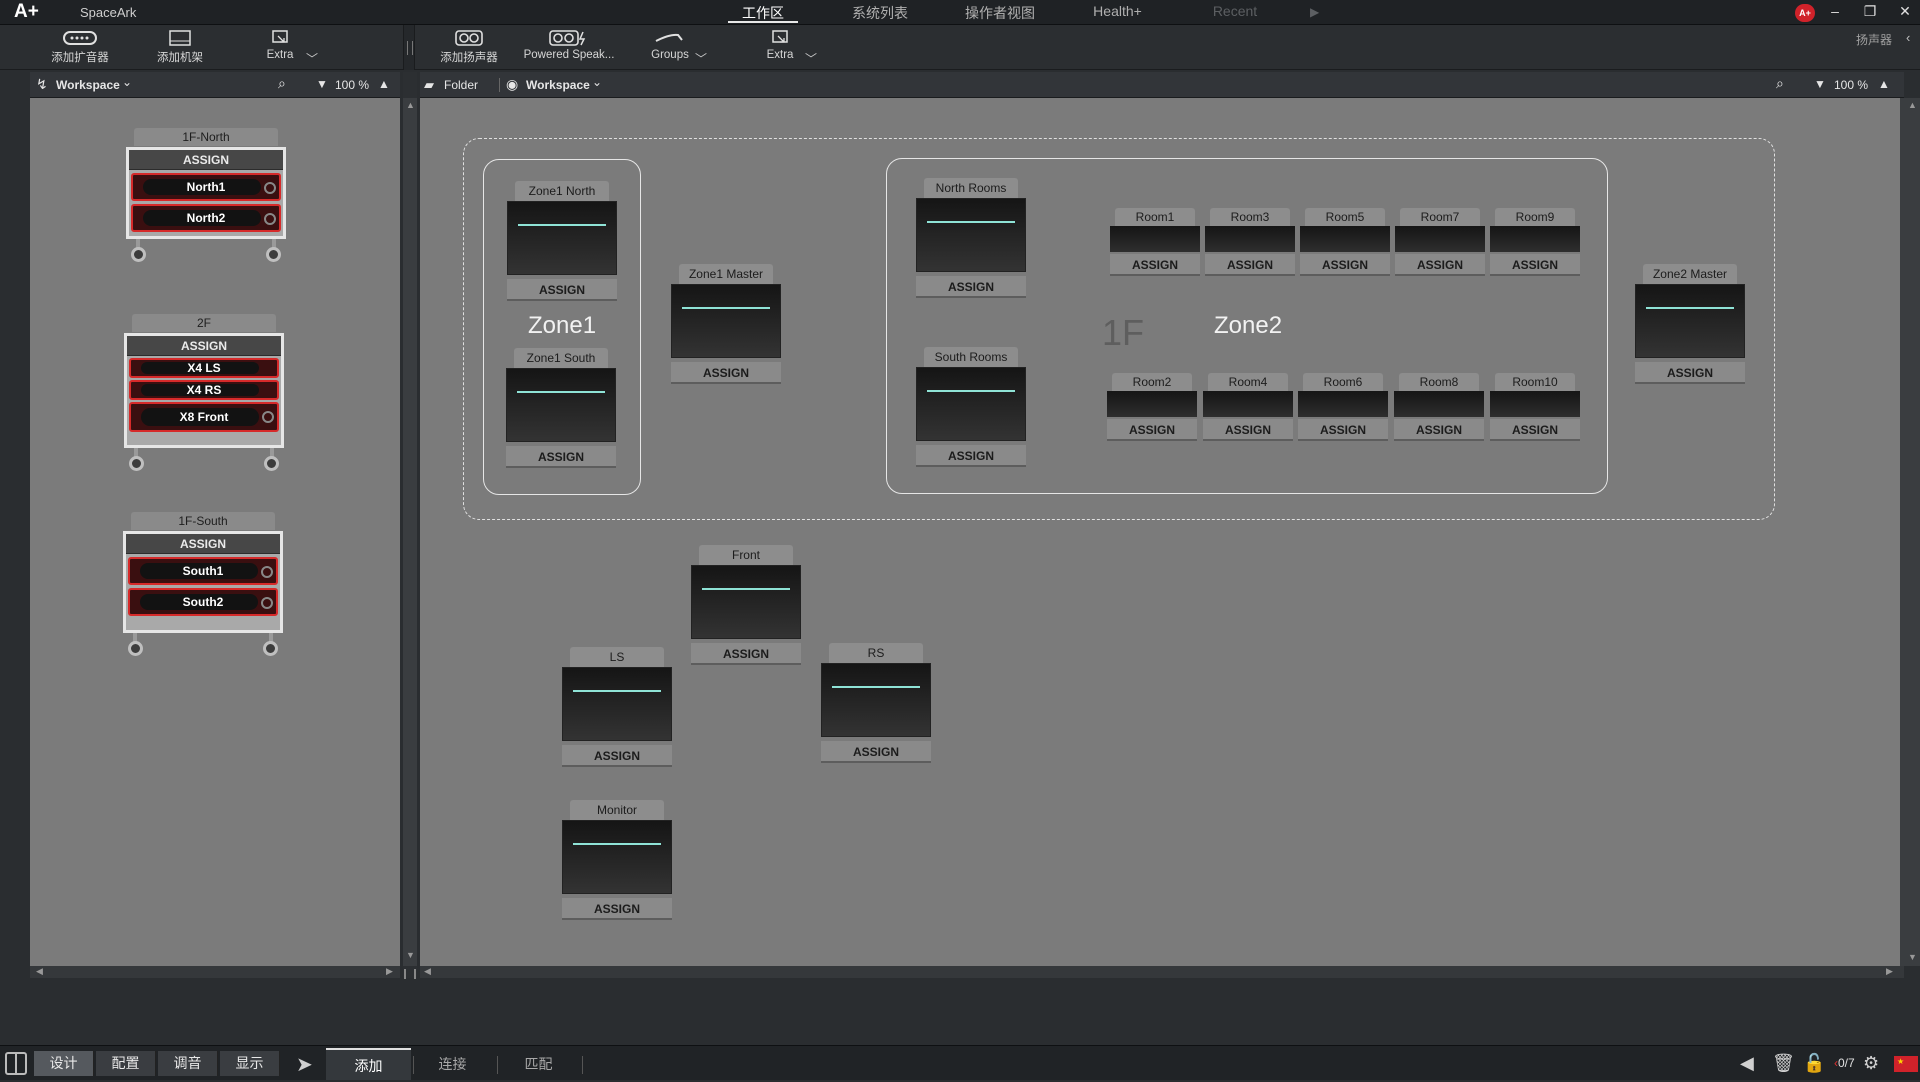  What do you see at coordinates (127, 82) in the screenshot?
I see `chevron-down-icon: ⌄` at bounding box center [127, 82].